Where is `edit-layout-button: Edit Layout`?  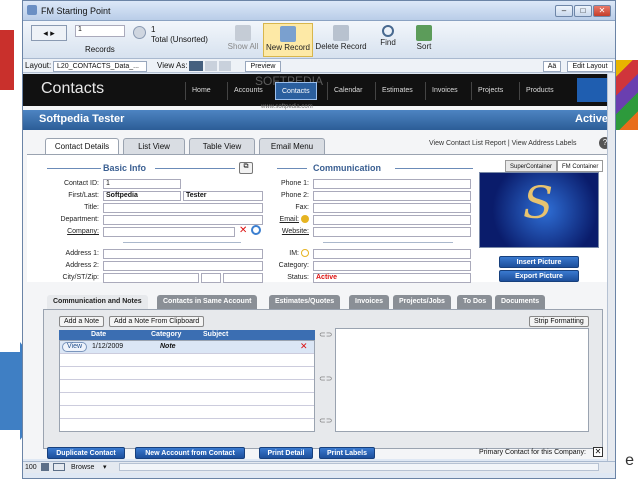 edit-layout-button: Edit Layout is located at coordinates (590, 66).